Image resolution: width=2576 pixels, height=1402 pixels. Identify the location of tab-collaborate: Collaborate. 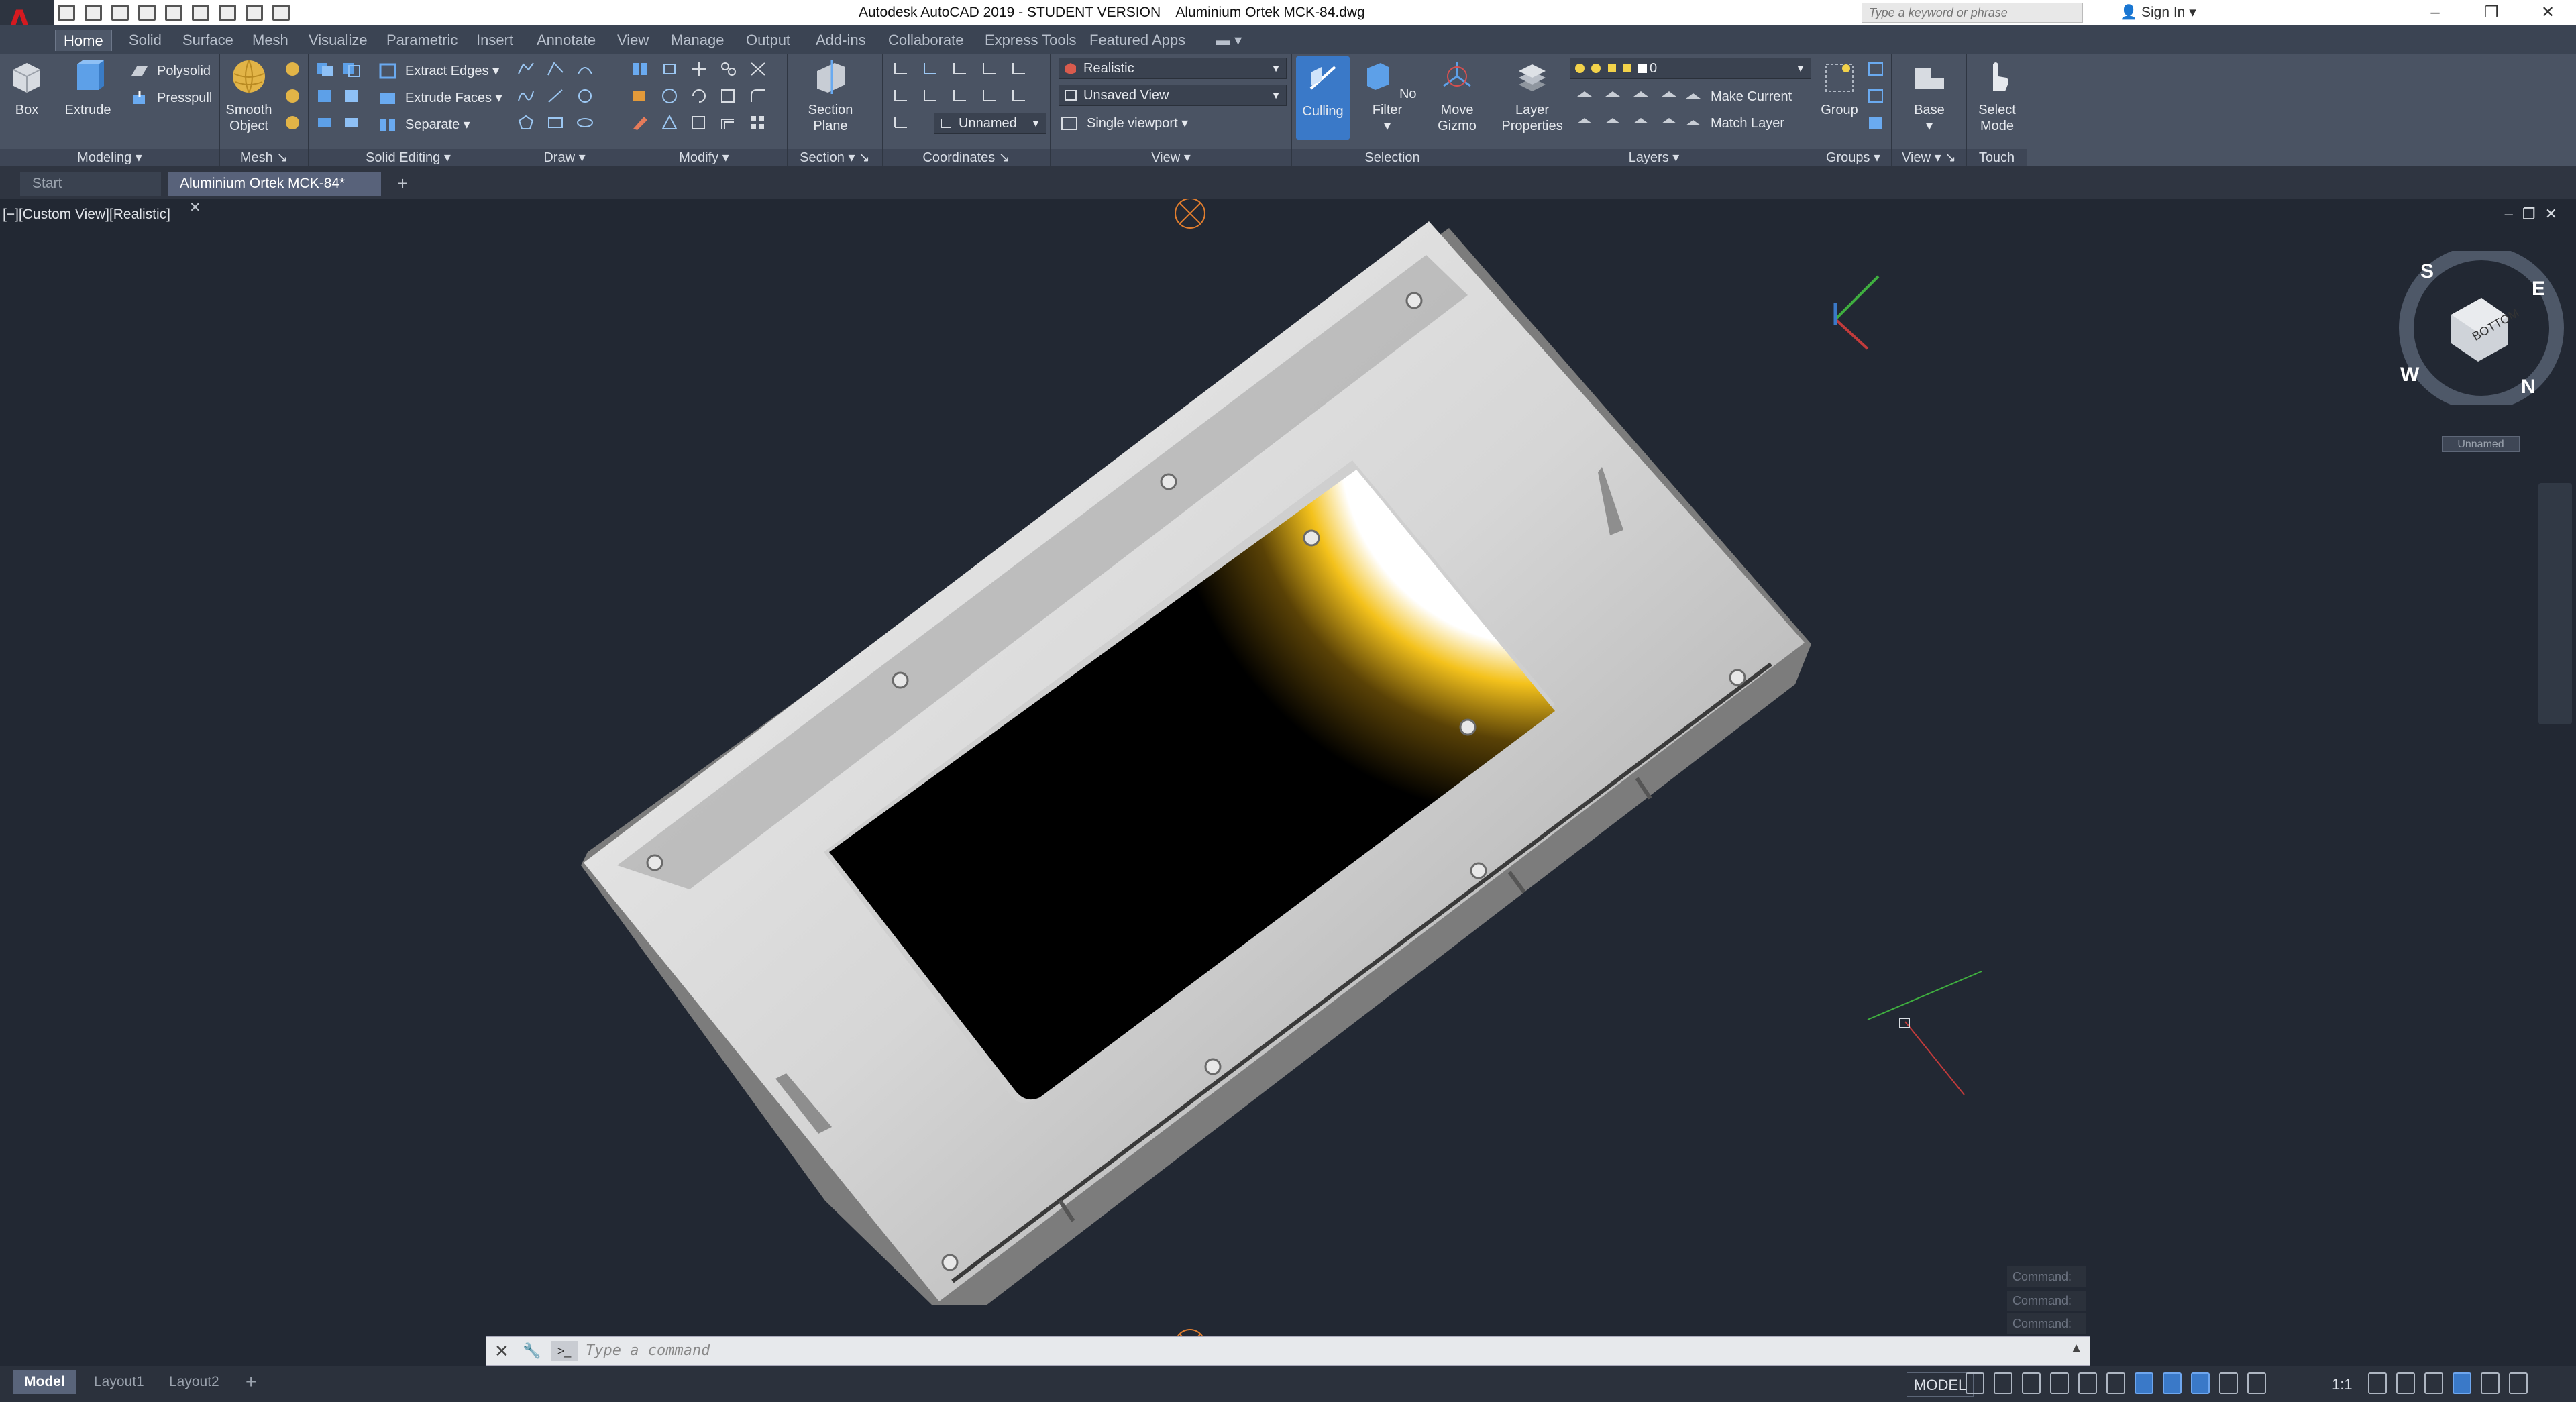
(926, 40).